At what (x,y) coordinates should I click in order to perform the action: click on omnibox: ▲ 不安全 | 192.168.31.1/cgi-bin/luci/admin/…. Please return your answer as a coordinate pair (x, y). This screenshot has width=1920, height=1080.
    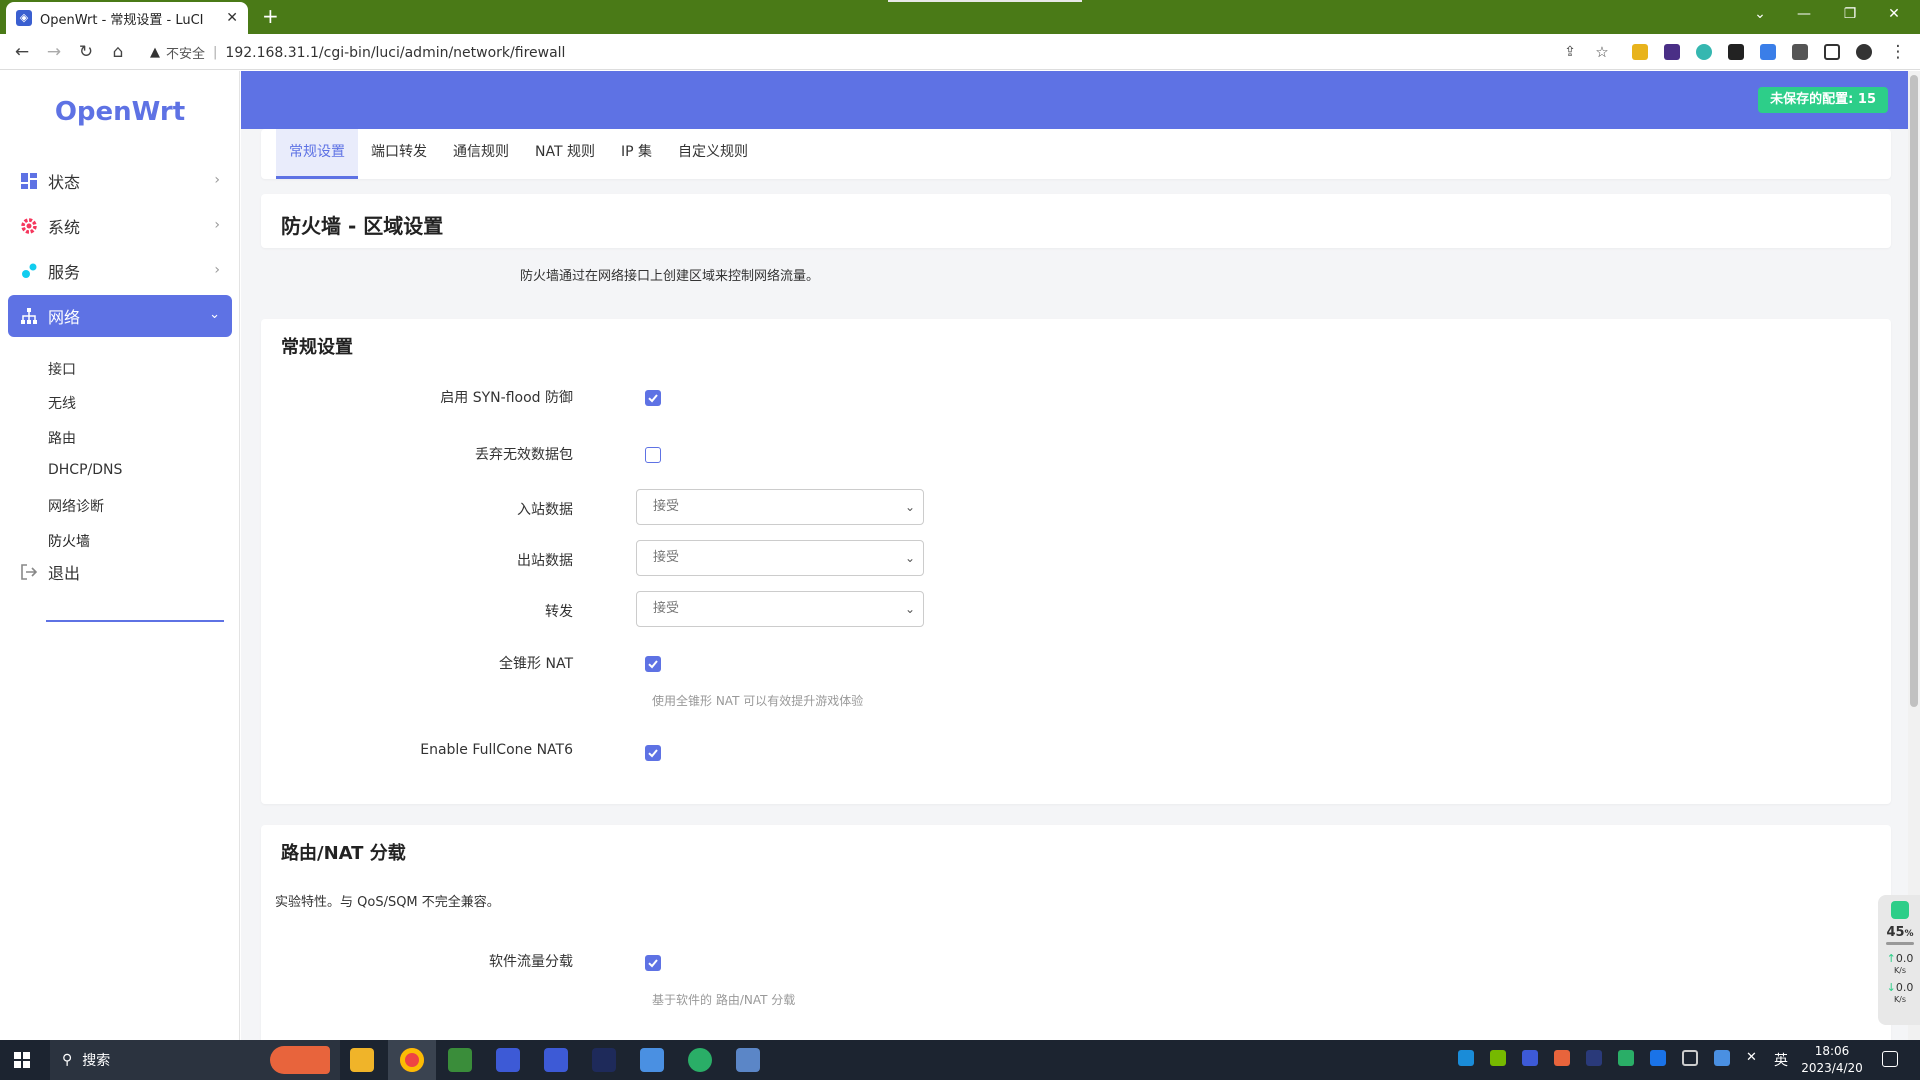
    Looking at the image, I should click on (357, 53).